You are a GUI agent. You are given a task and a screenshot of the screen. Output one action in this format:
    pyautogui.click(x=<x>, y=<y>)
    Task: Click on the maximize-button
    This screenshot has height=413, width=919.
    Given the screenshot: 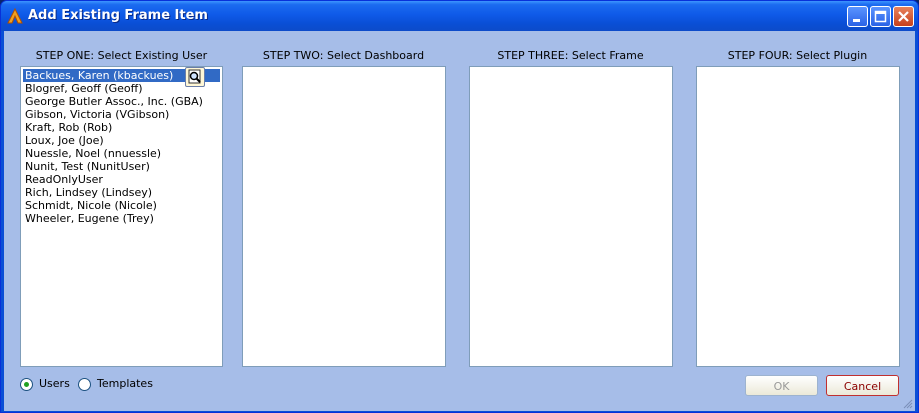 What is the action you would take?
    pyautogui.click(x=880, y=16)
    